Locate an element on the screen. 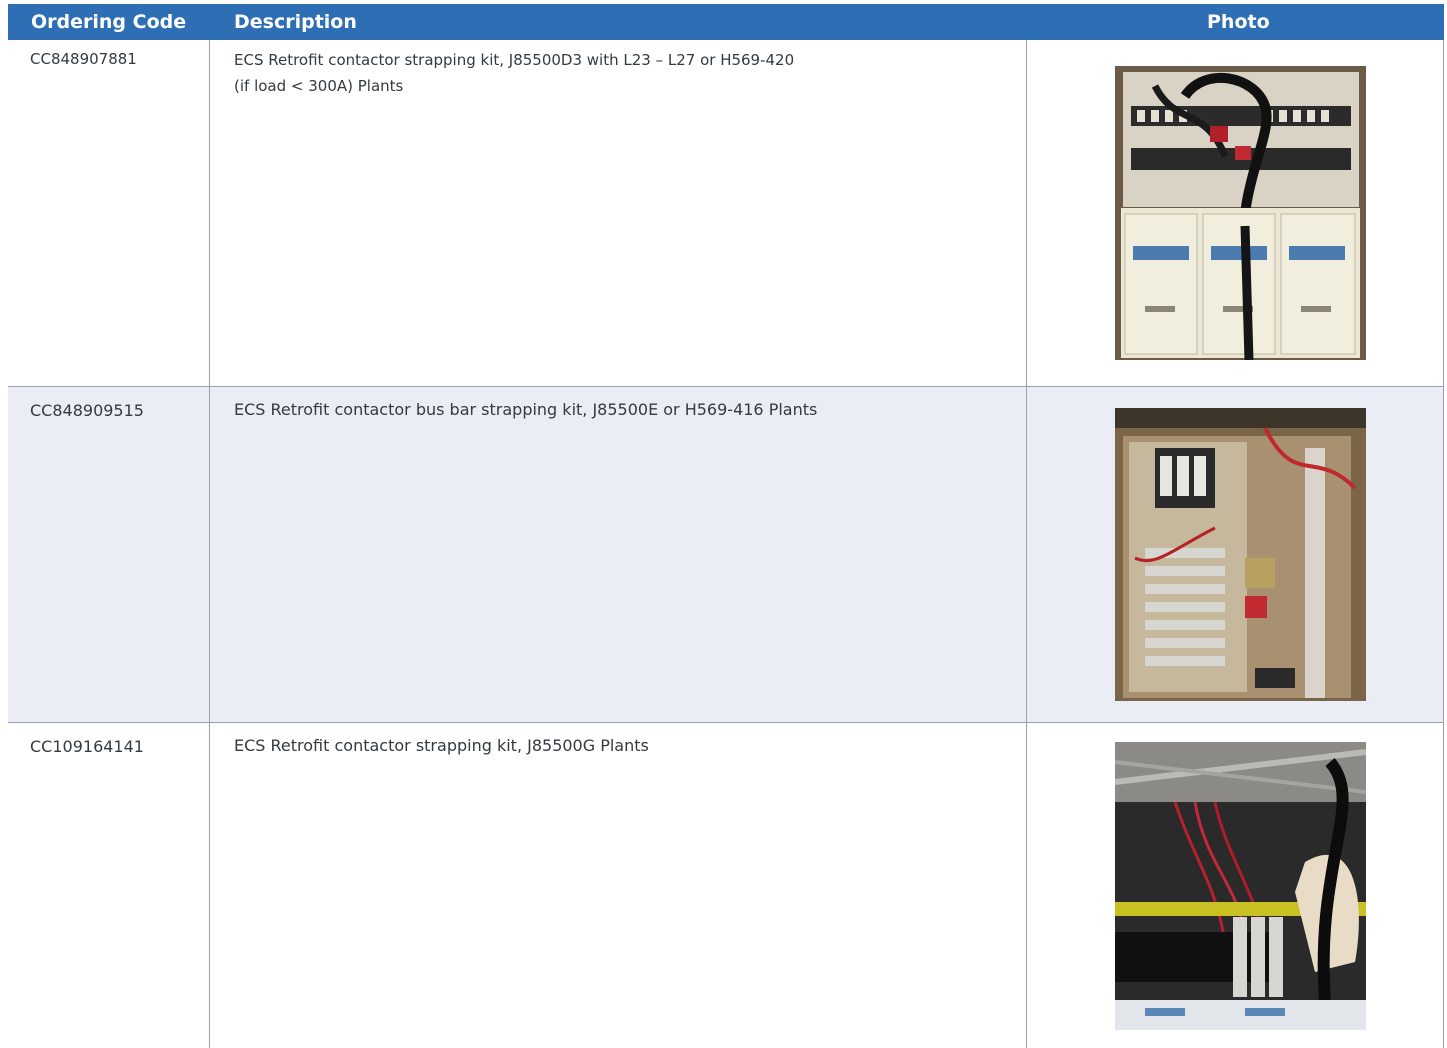 The height and width of the screenshot is (1048, 1447). table-header: Ordering Code Description Photo is located at coordinates (726, 22).